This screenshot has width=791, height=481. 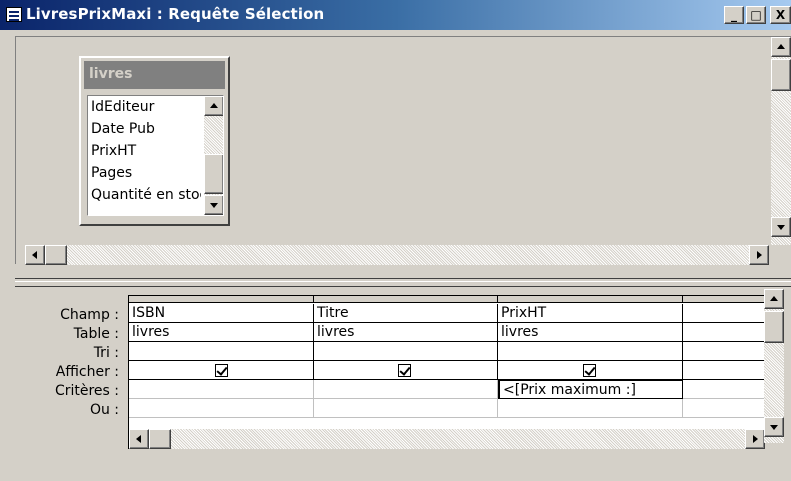 I want to click on grid-scroll-down, so click(x=774, y=427).